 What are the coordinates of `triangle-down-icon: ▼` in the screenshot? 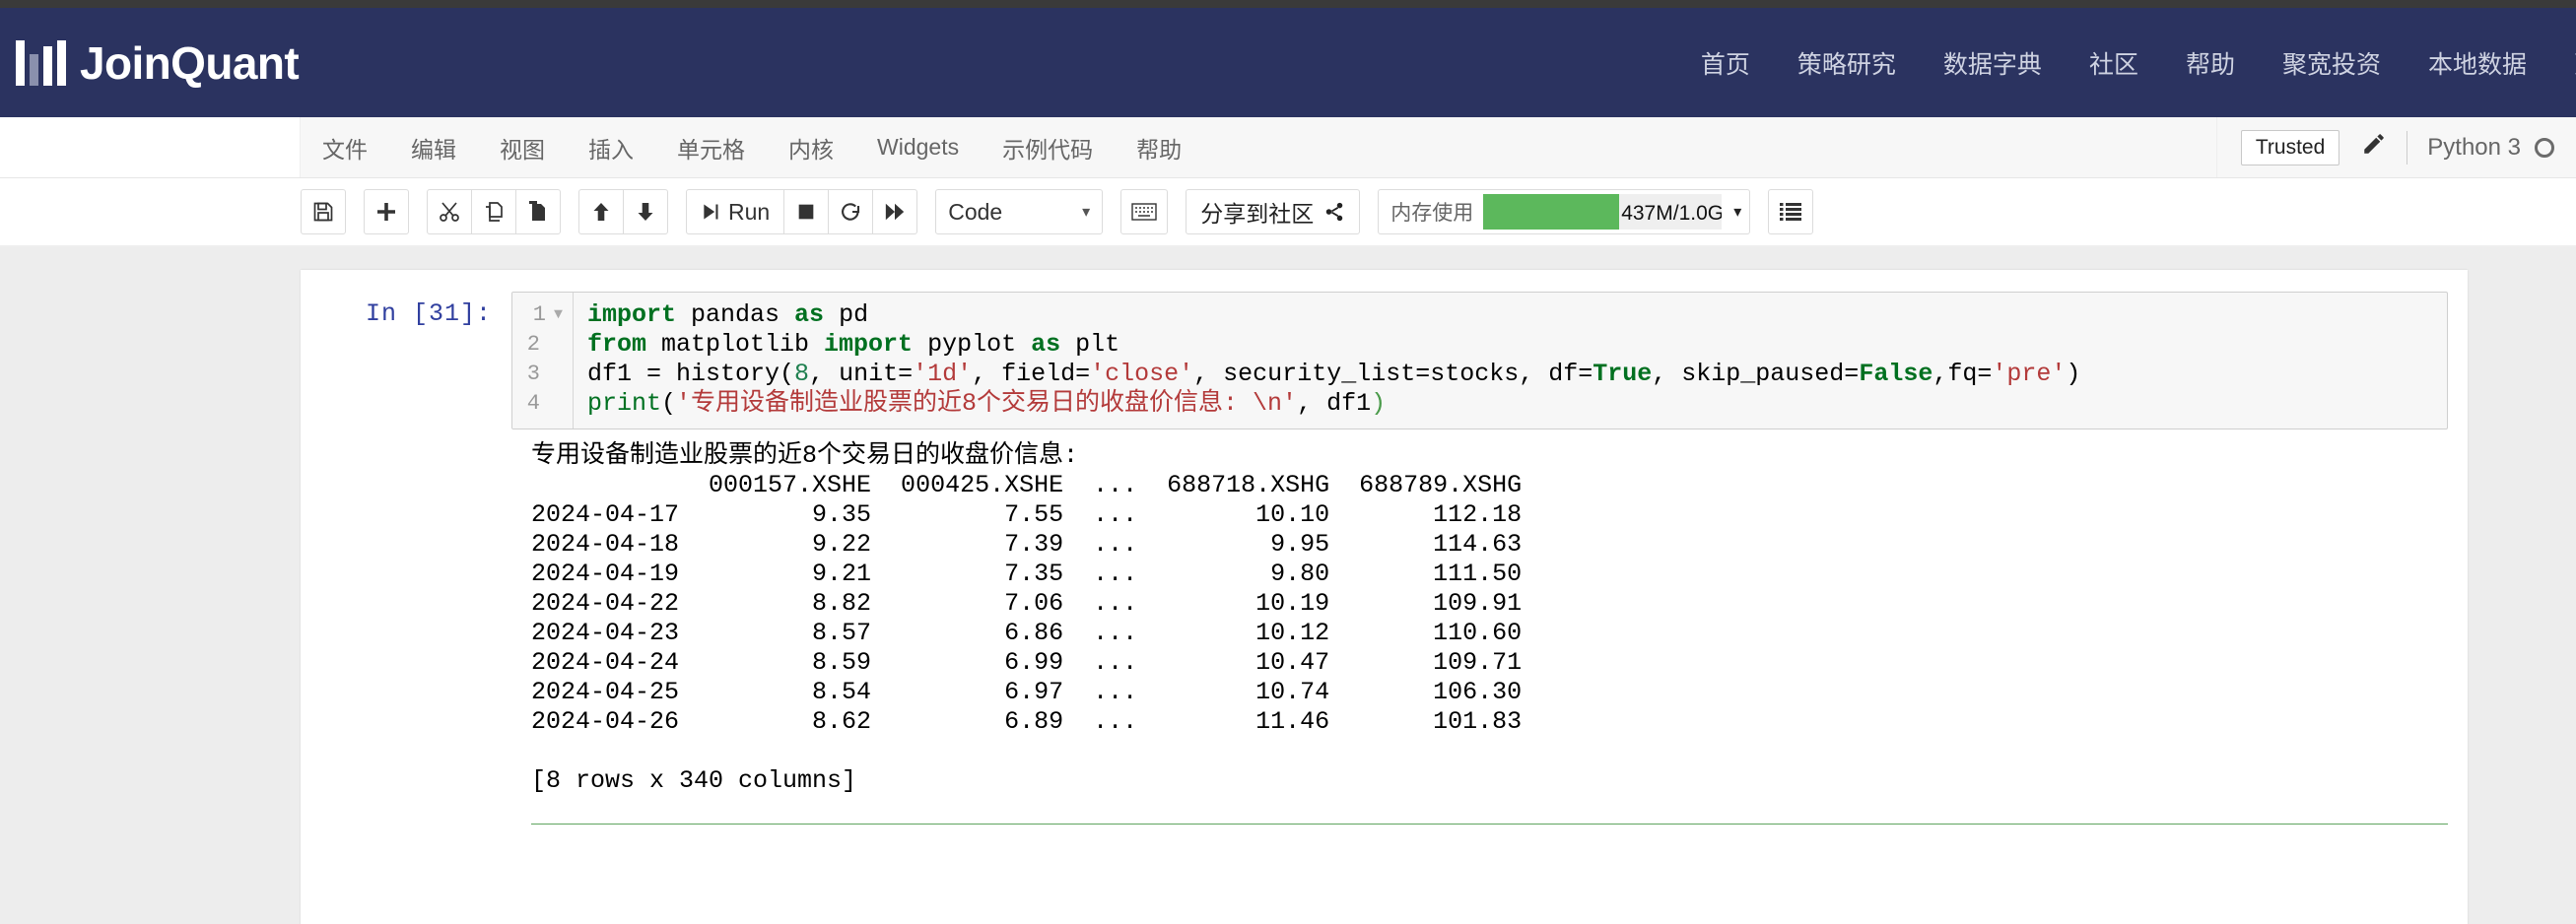 It's located at (558, 315).